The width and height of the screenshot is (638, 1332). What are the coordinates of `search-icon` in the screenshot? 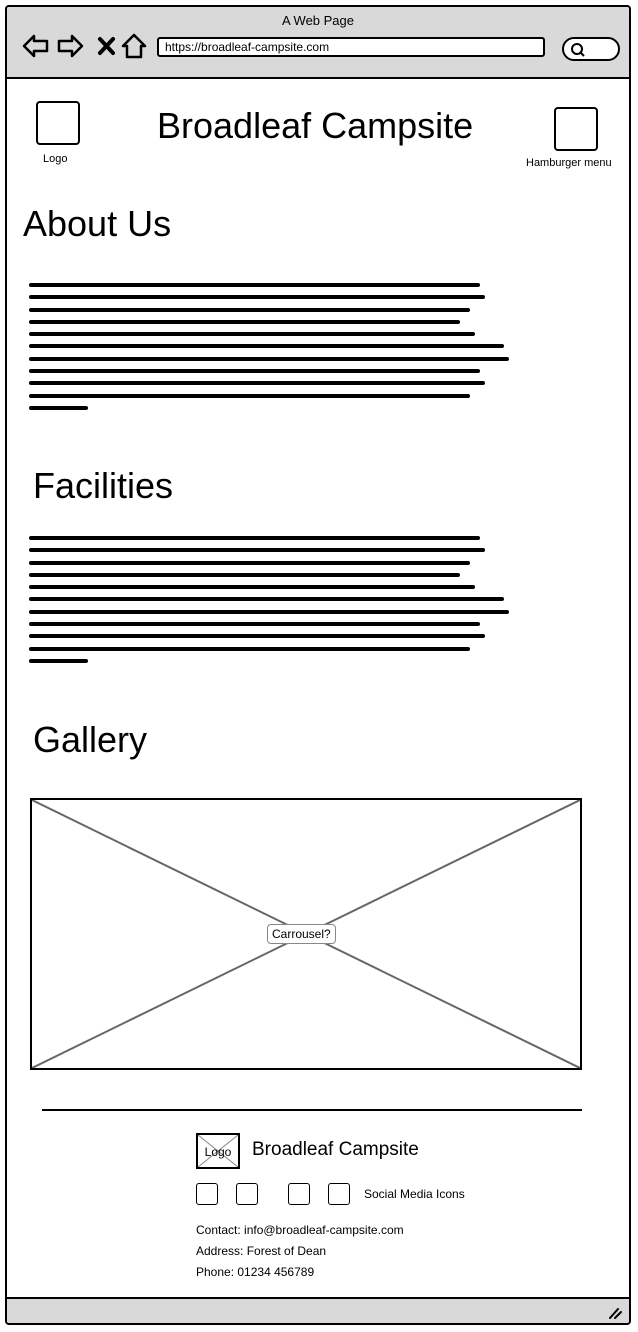 It's located at (578, 50).